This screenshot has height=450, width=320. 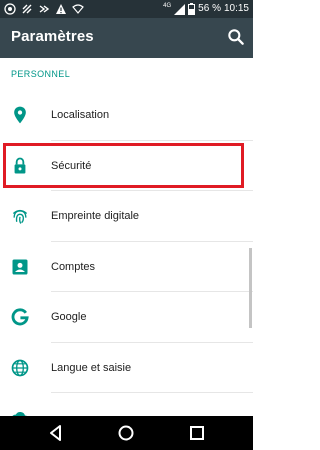 What do you see at coordinates (126, 267) in the screenshot?
I see `settings-item-comptes: Comptes` at bounding box center [126, 267].